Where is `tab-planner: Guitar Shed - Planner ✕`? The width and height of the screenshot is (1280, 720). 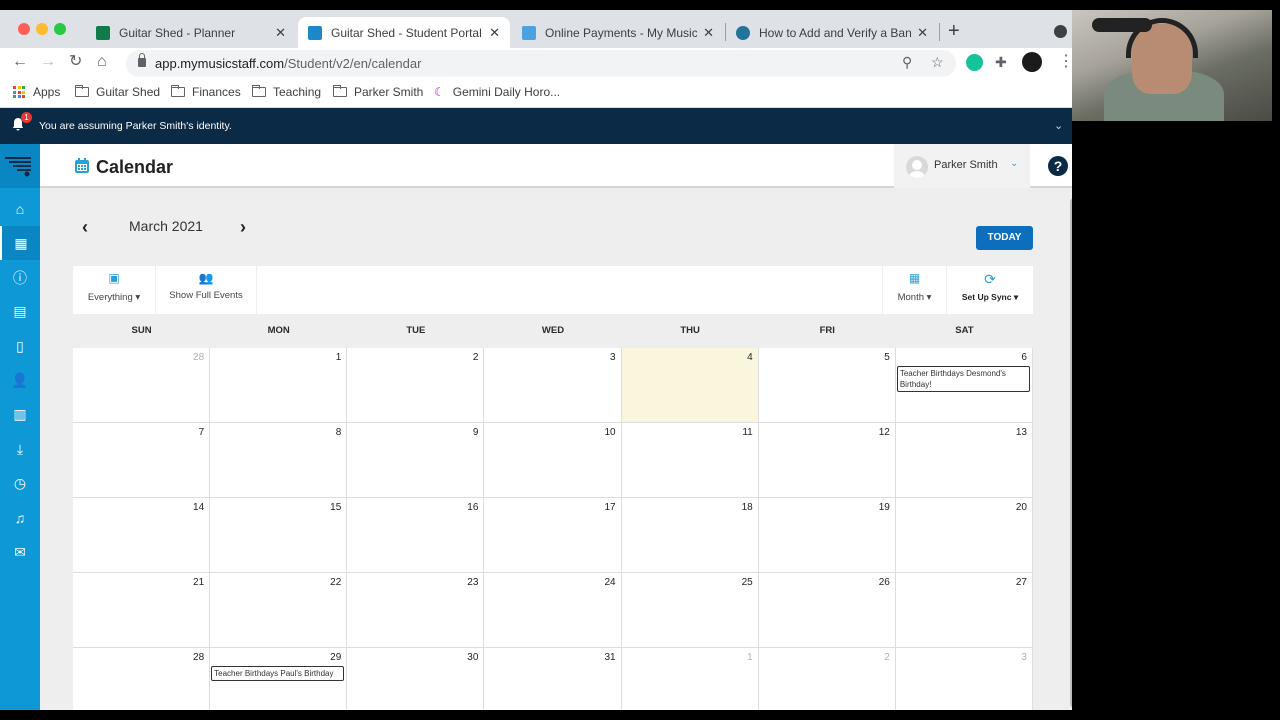 tab-planner: Guitar Shed - Planner ✕ is located at coordinates (191, 32).